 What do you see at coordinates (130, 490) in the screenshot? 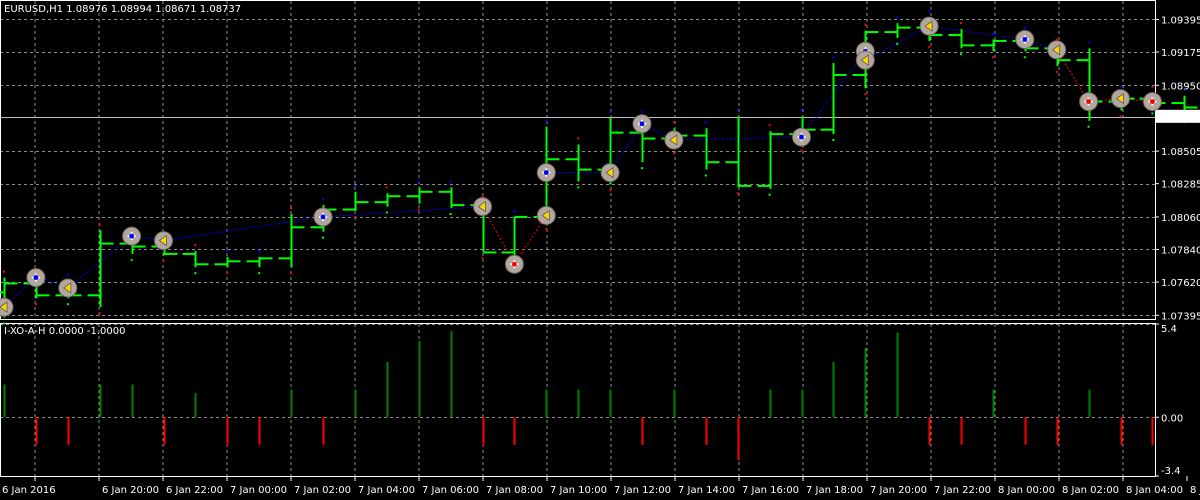
I see `time-axis-label: 6 Jan 20:00` at bounding box center [130, 490].